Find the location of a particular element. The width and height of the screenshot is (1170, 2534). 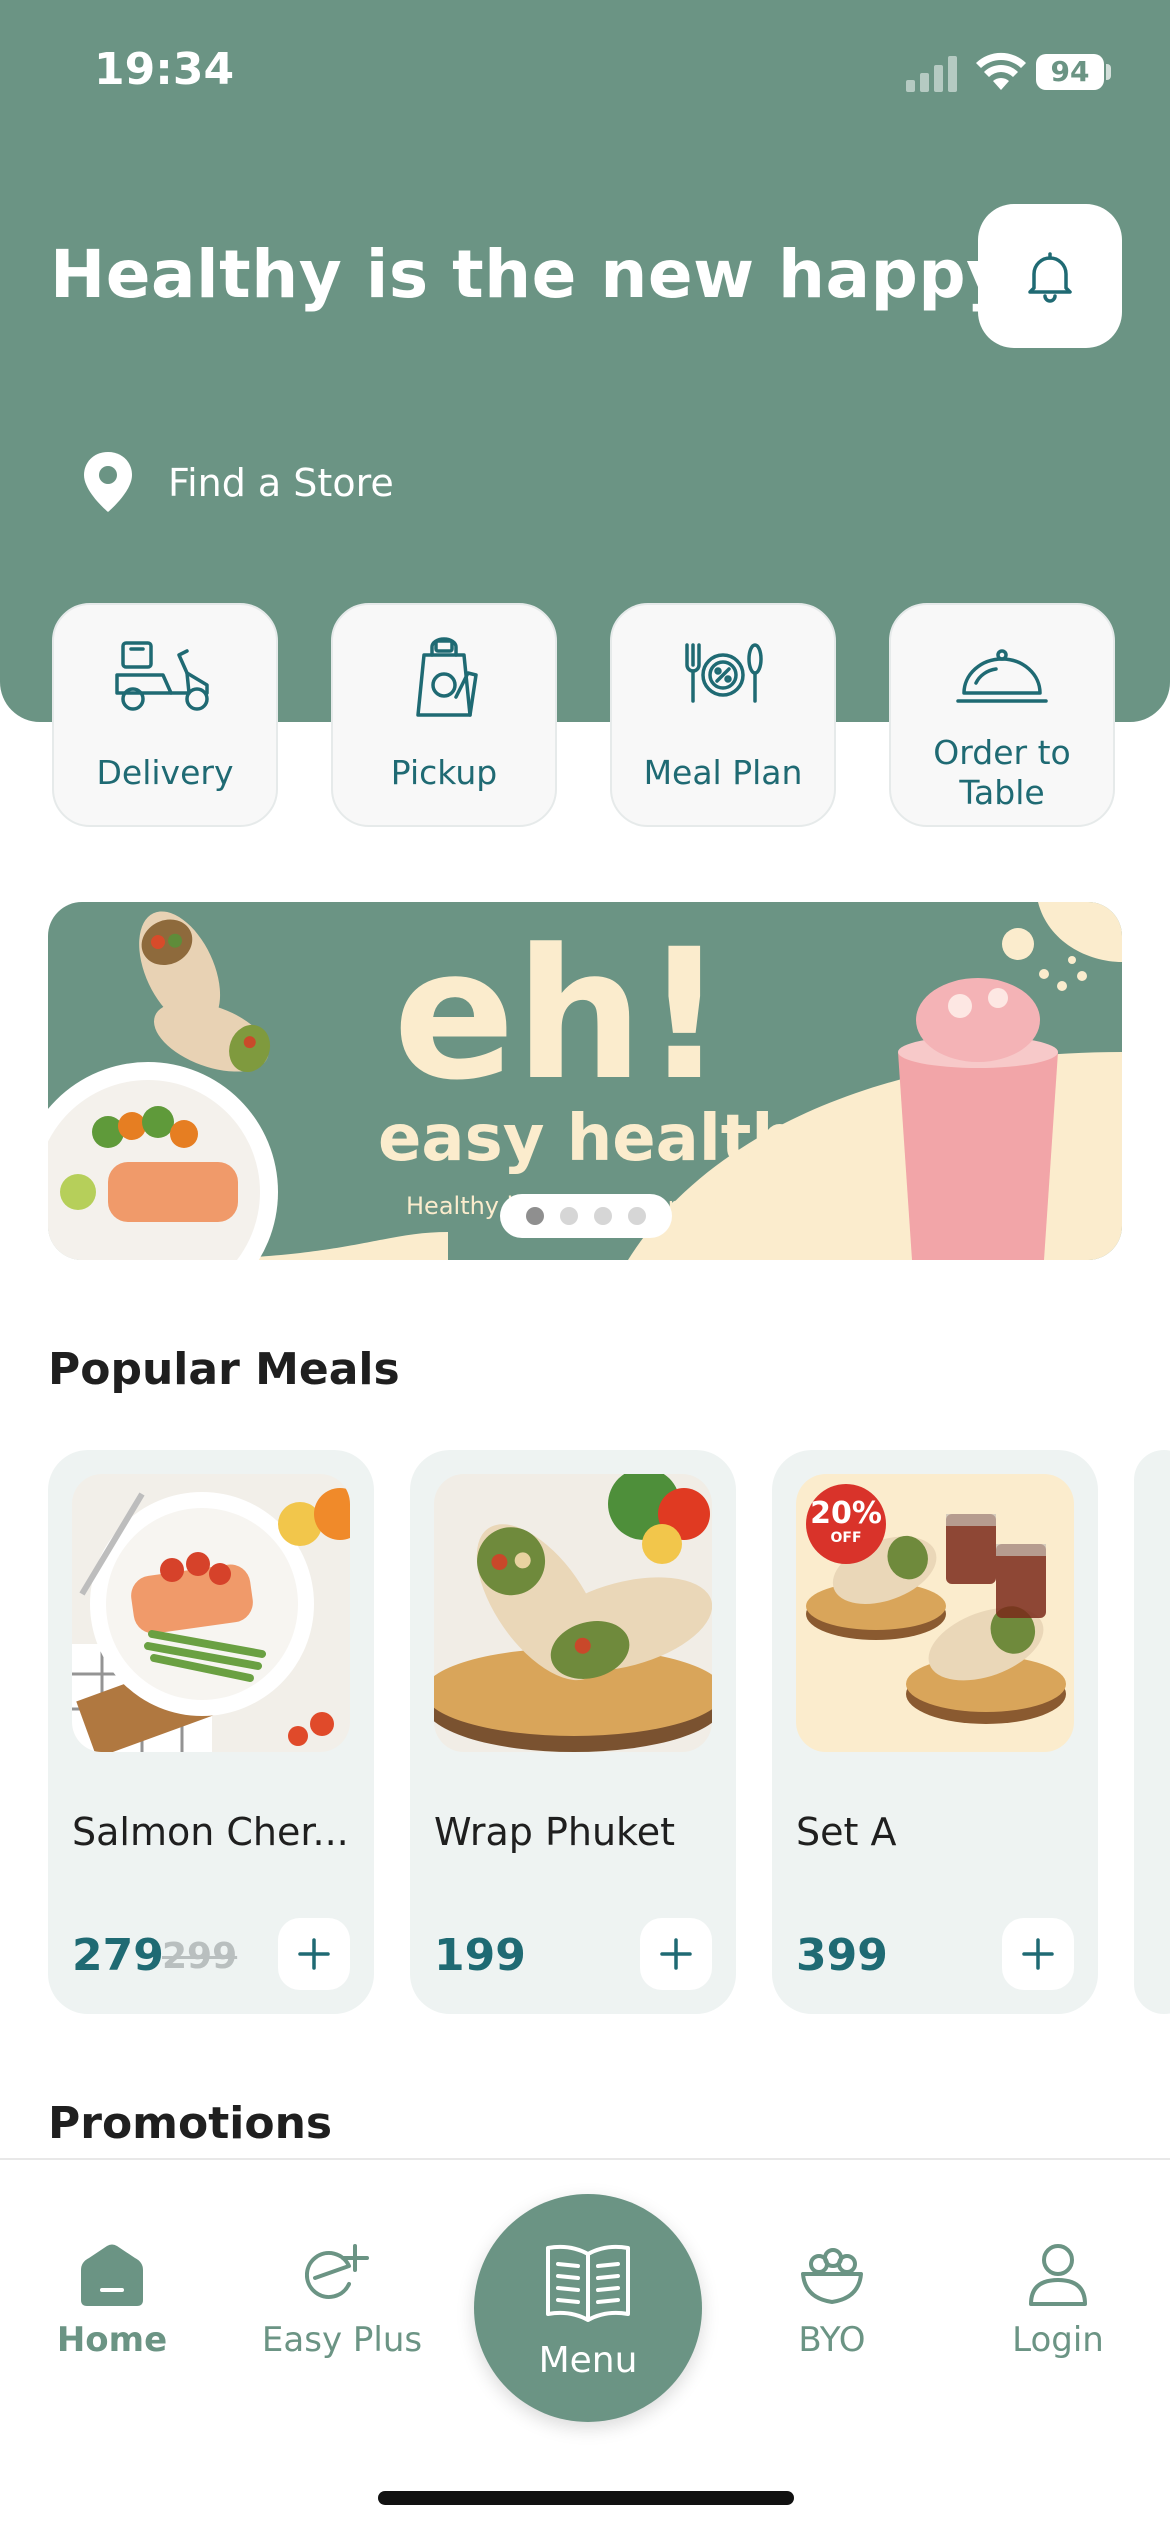

tab-byo: BYO is located at coordinates (832, 2300).